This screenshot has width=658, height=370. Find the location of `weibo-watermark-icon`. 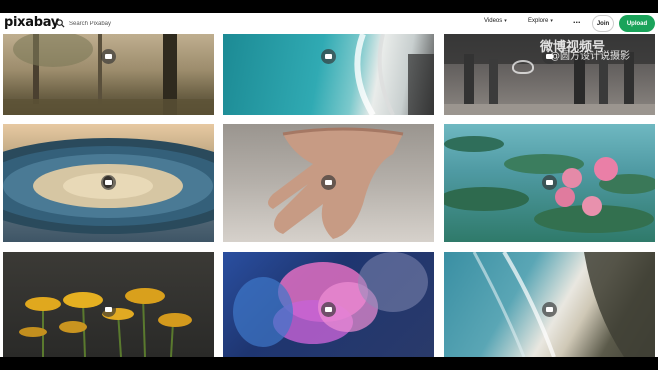

weibo-watermark-icon is located at coordinates (523, 67).